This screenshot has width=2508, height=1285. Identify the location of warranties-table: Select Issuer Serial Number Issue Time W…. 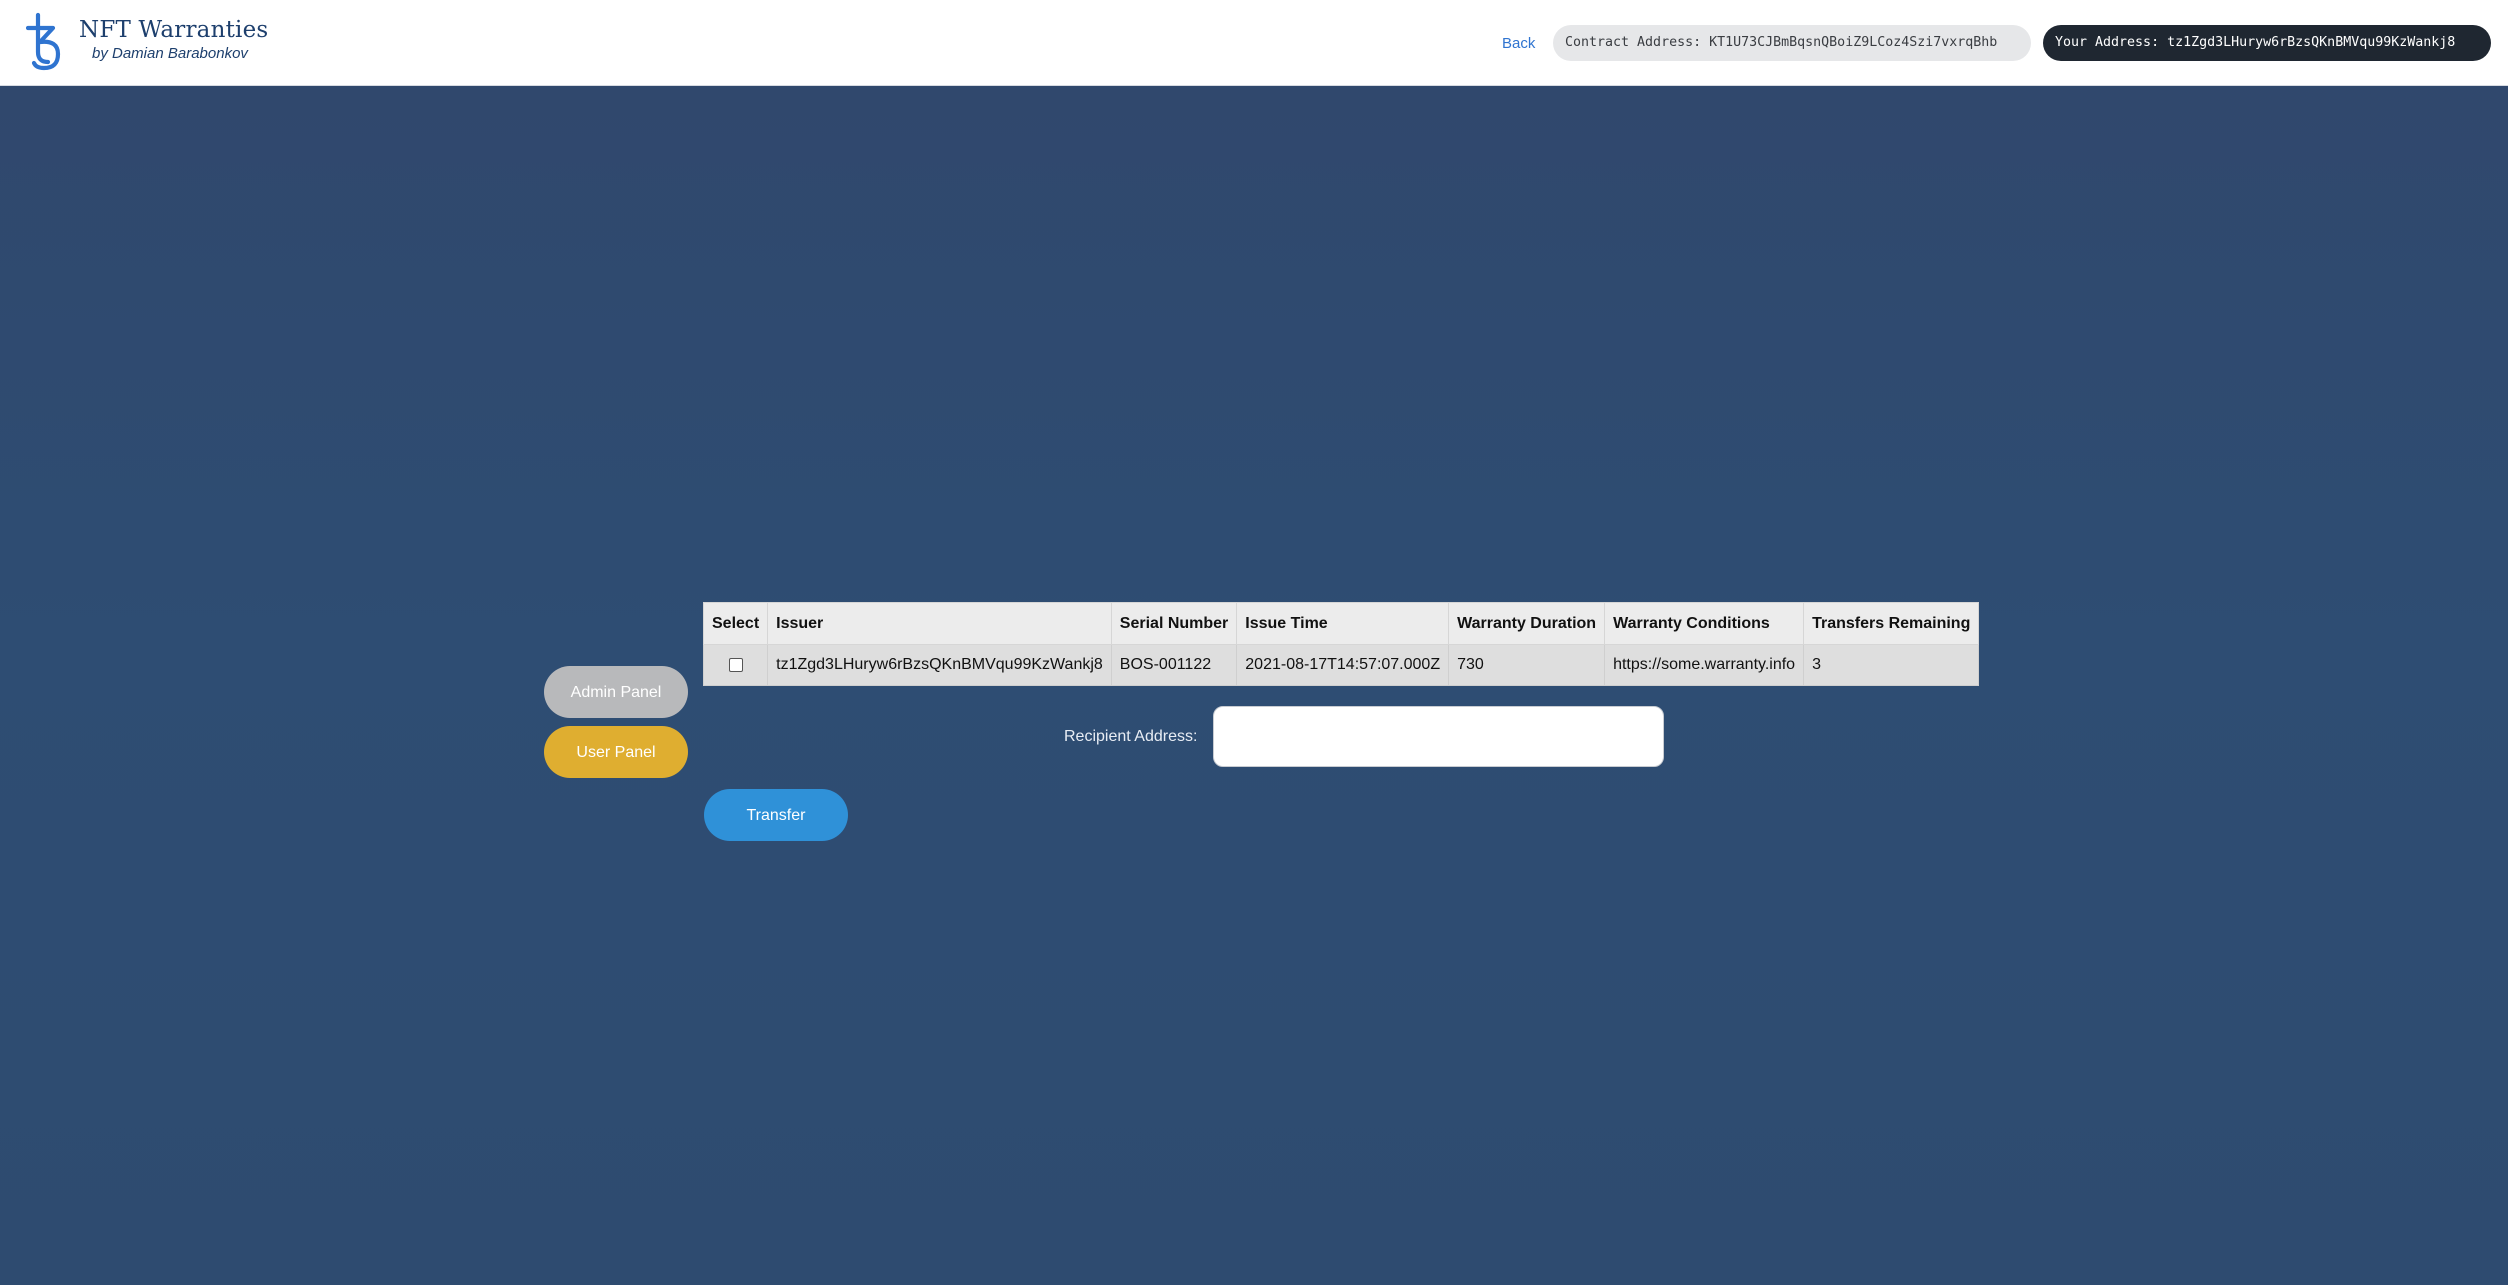
(1341, 644).